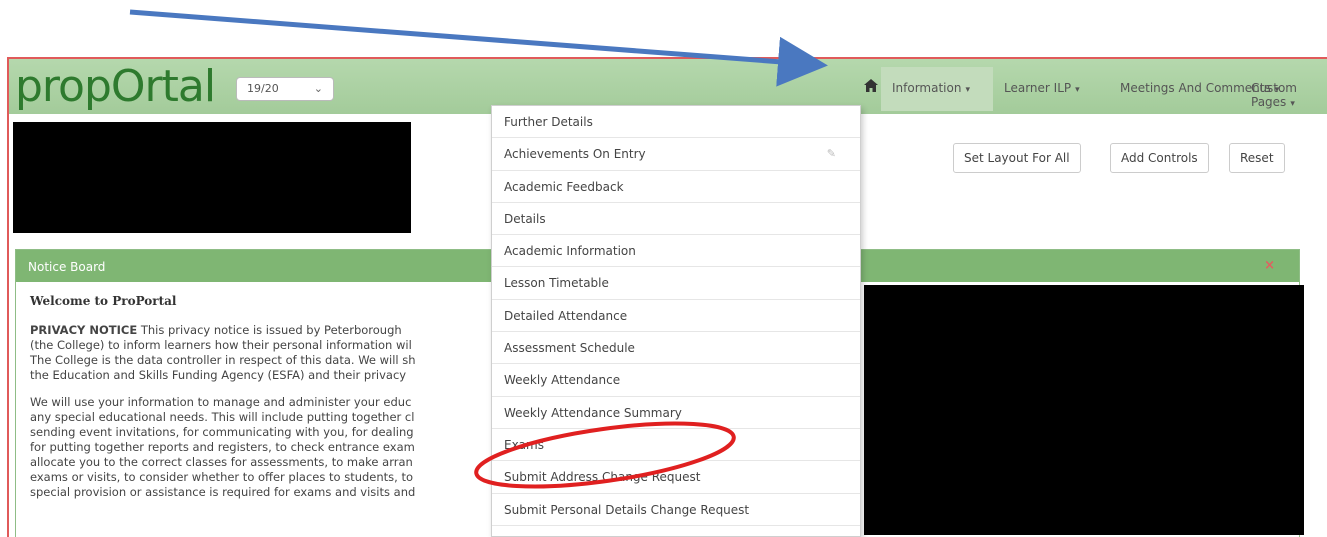 Image resolution: width=1327 pixels, height=537 pixels. Describe the element at coordinates (318, 88) in the screenshot. I see `chevron-down-icon: ⌄` at that location.